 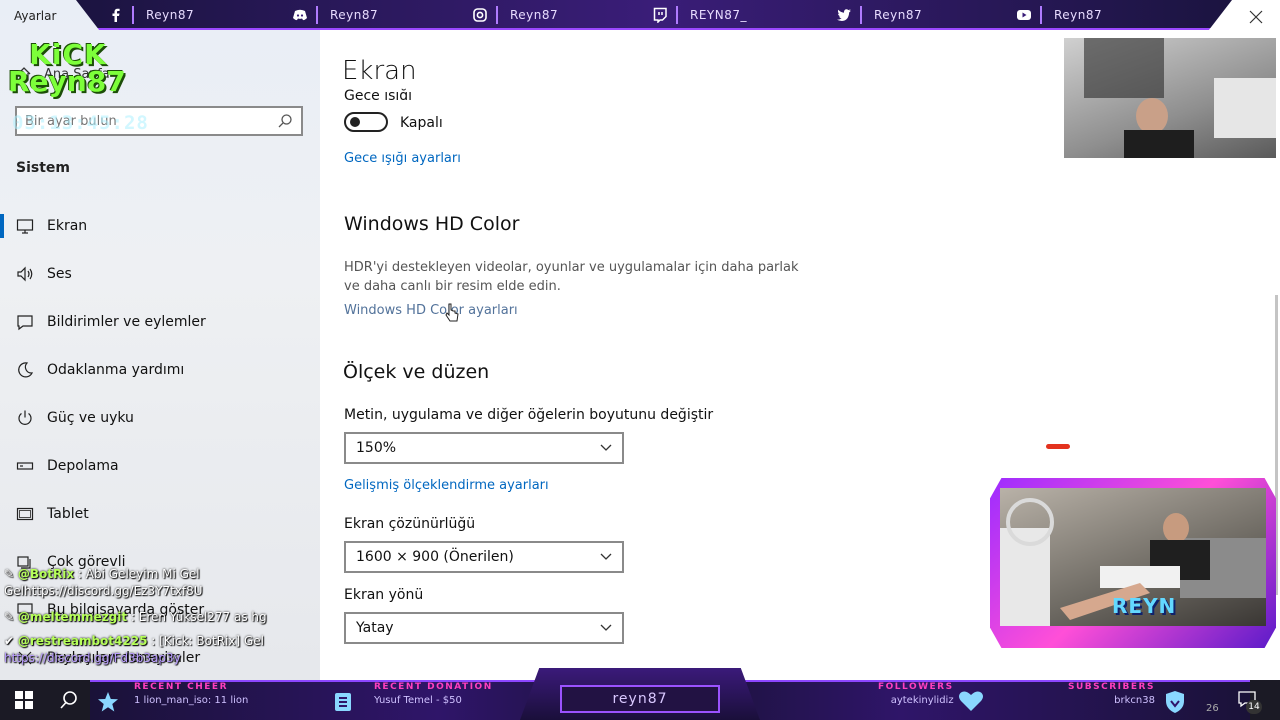 I want to click on chat-message: Gelhttps://discord.gg/Ez3Y7txf8U, so click(x=159, y=591).